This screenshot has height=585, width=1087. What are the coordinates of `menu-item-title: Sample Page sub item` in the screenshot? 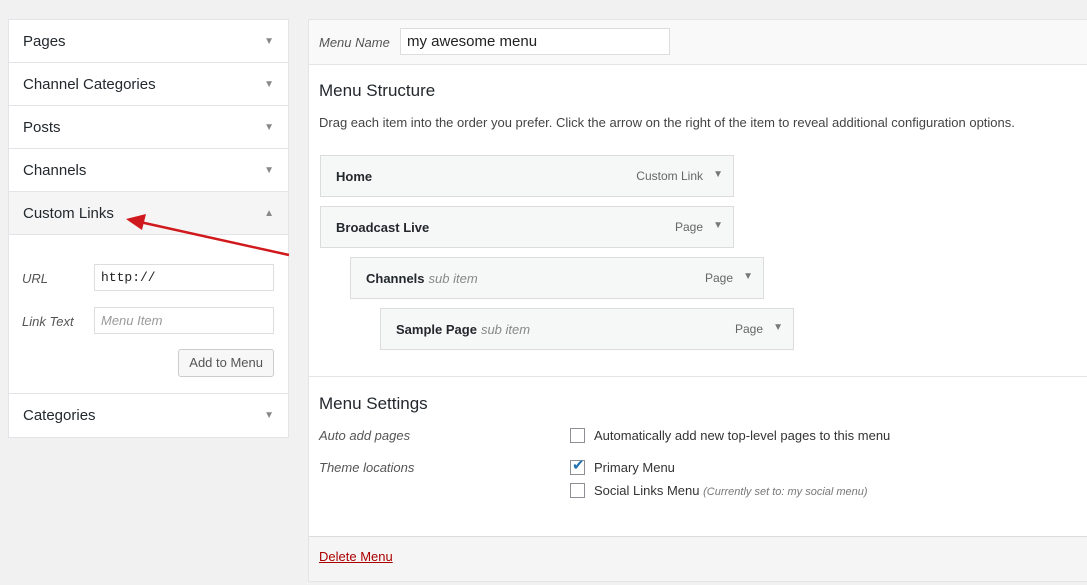 It's located at (463, 329).